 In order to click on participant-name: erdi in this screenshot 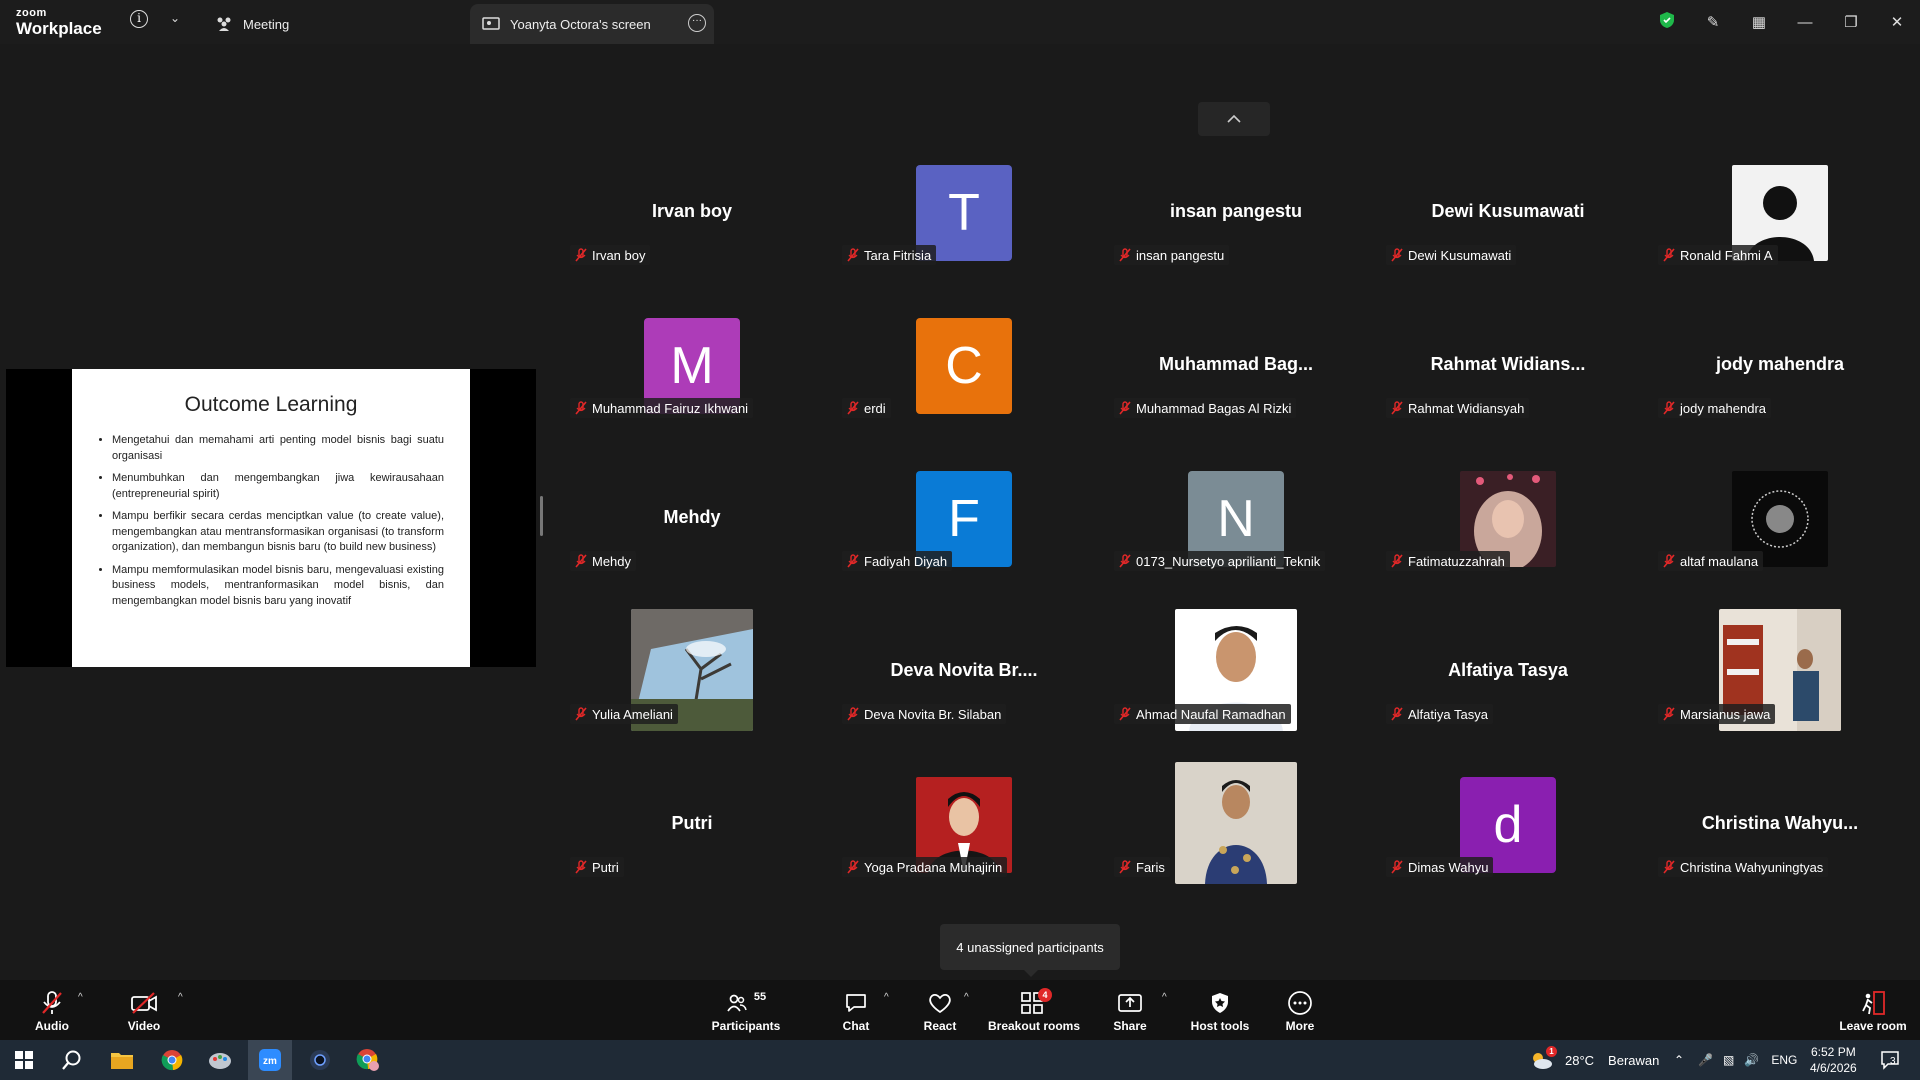, I will do `click(875, 408)`.